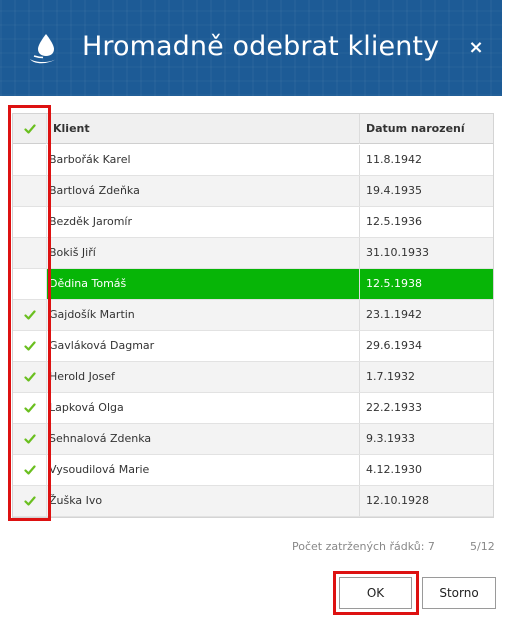 Image resolution: width=506 pixels, height=618 pixels. Describe the element at coordinates (426, 160) in the screenshot. I see `birth-date-cell: 11.8.1942` at that location.